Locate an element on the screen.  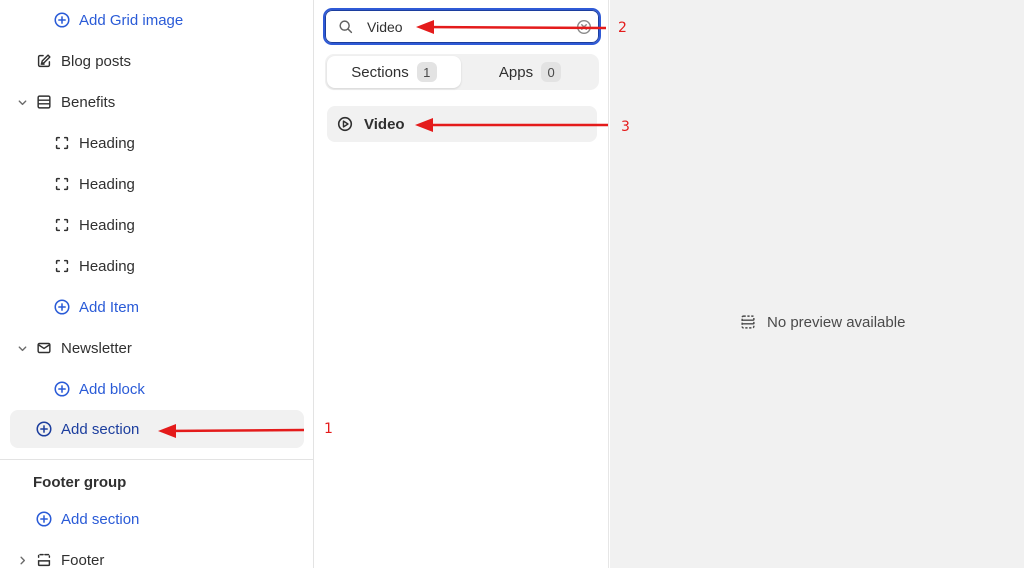
picker-tabs: Sections 1 Apps 0 is located at coordinates (462, 72).